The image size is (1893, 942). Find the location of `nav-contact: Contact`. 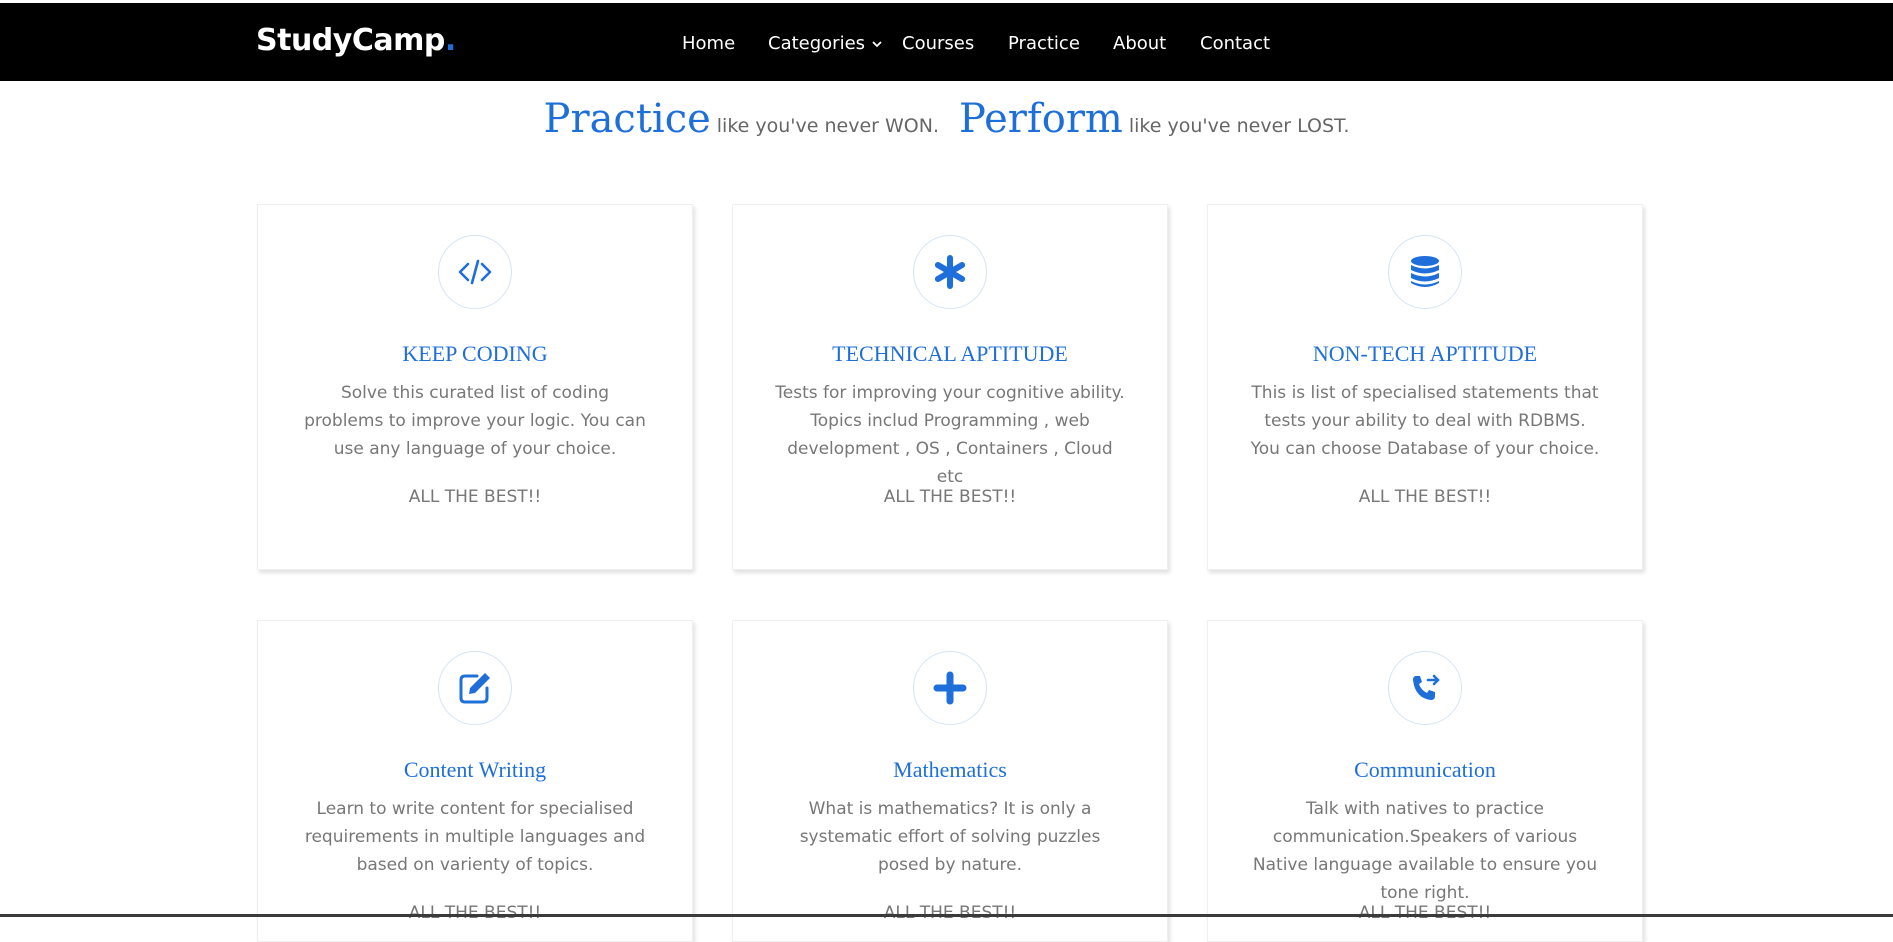

nav-contact: Contact is located at coordinates (1235, 43).